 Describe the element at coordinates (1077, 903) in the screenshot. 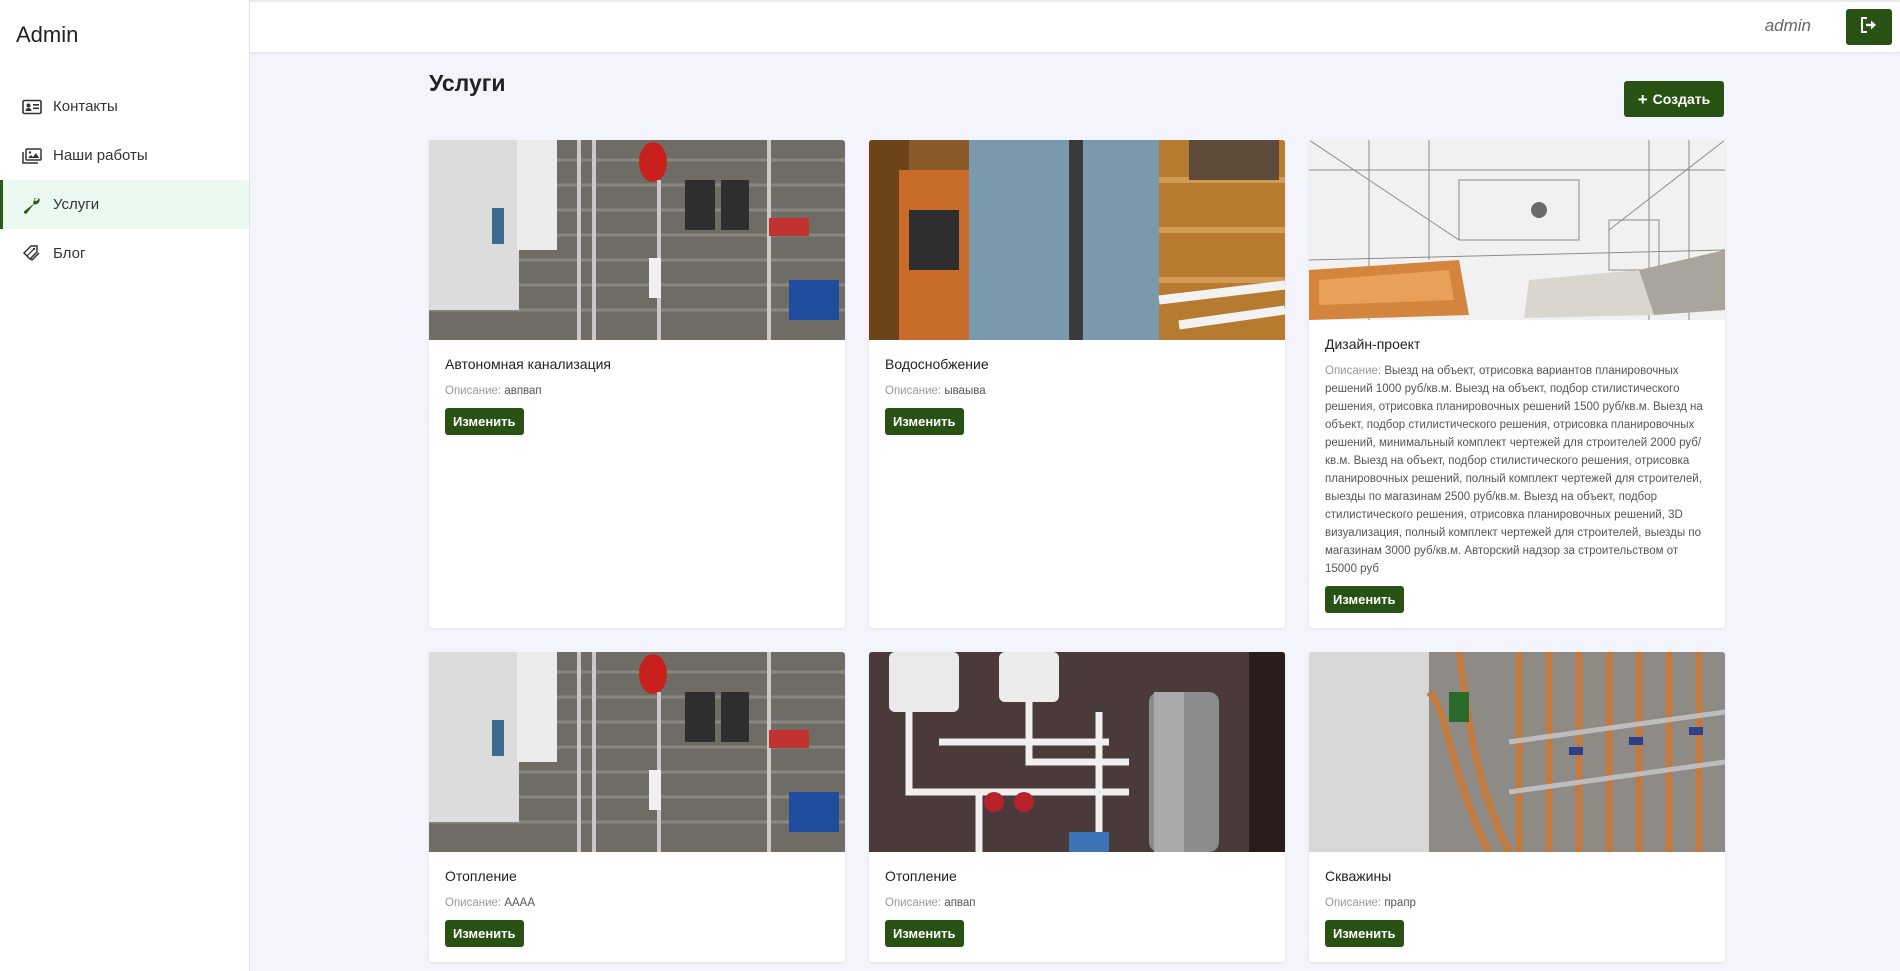

I see `card-description: Описание: апвап` at that location.